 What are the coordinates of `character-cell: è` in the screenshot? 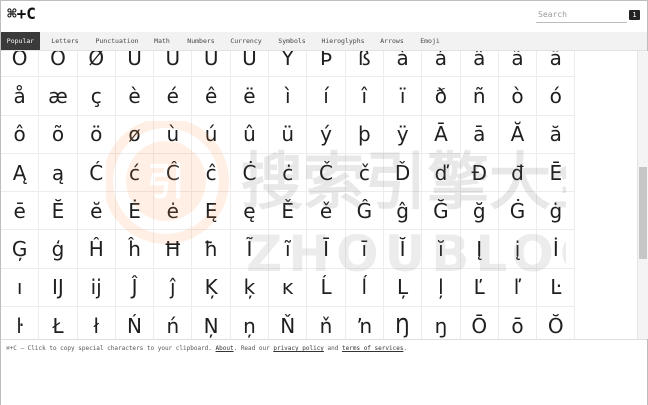 It's located at (135, 96).